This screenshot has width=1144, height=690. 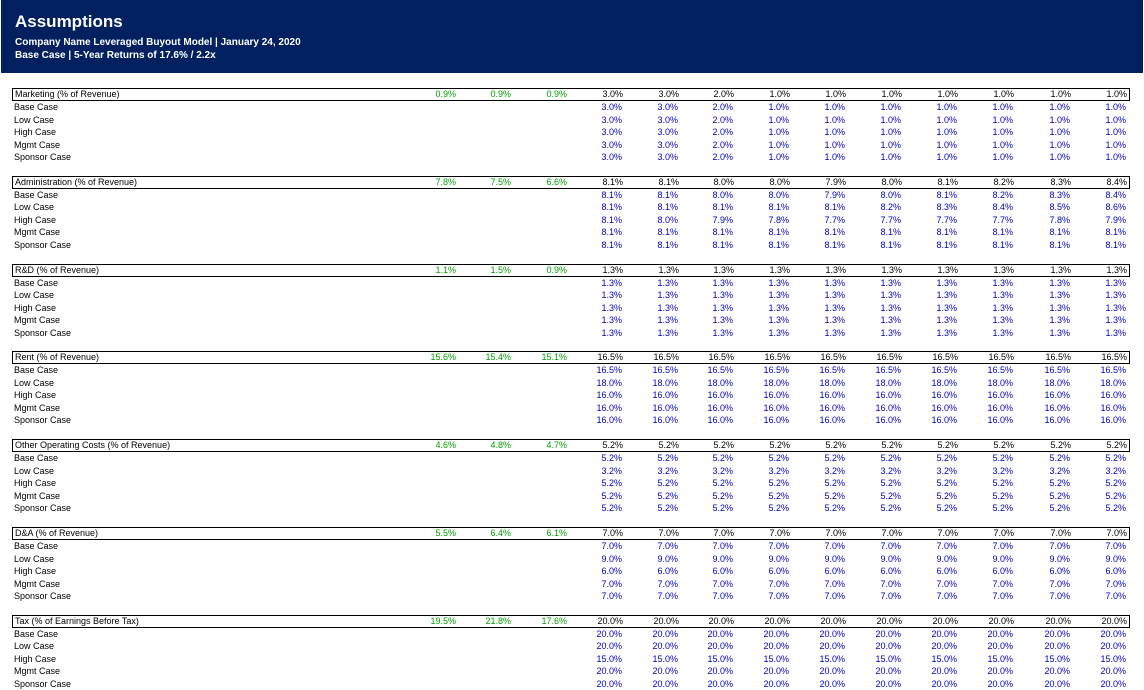 What do you see at coordinates (765, 182) in the screenshot?
I see `projected-cell: 8.0%` at bounding box center [765, 182].